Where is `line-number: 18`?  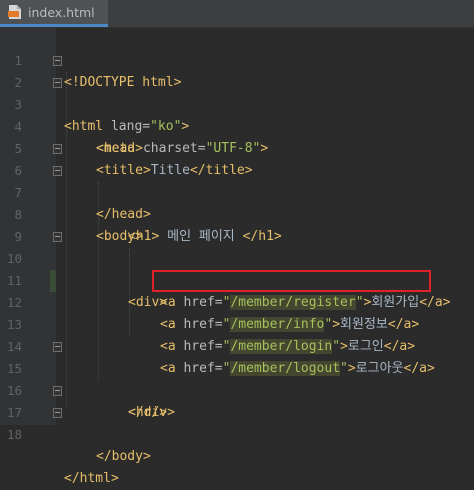 line-number: 18 is located at coordinates (14, 434).